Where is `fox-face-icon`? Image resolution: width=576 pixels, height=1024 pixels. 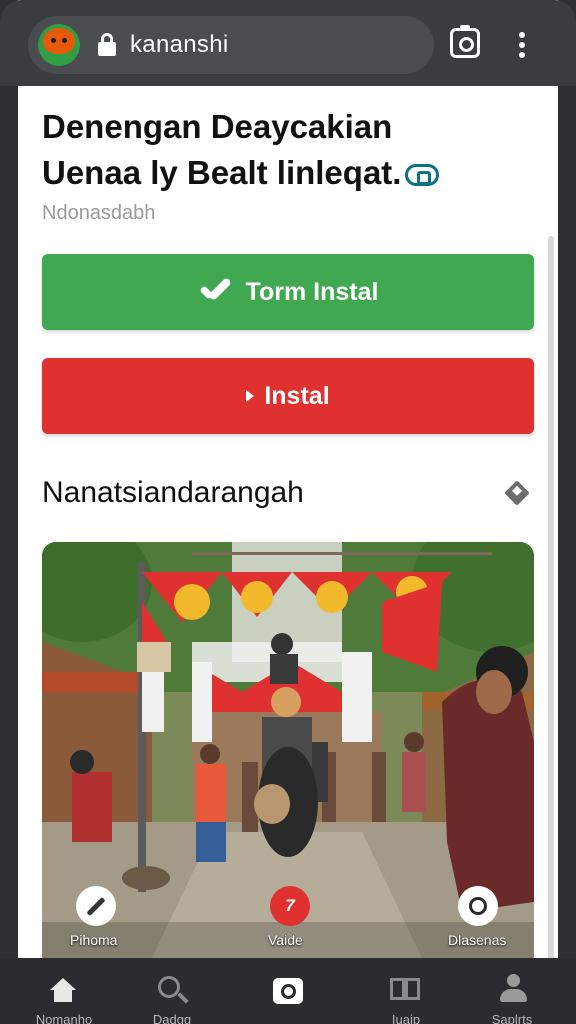 fox-face-icon is located at coordinates (59, 45).